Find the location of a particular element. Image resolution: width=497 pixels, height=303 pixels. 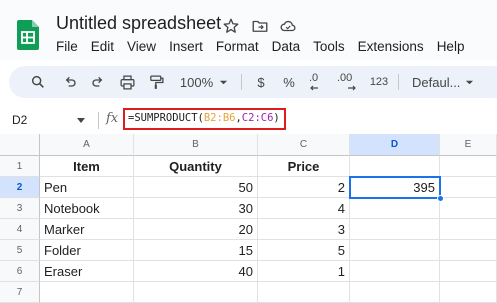

sheets-logo-icon is located at coordinates (28, 35).